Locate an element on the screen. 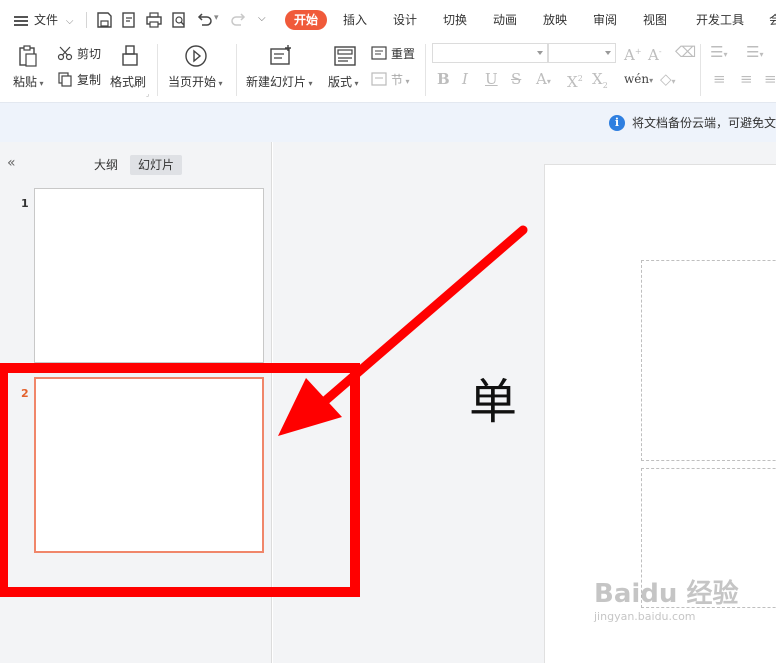 This screenshot has height=663, width=776. superscript-icon: X2 is located at coordinates (575, 80).